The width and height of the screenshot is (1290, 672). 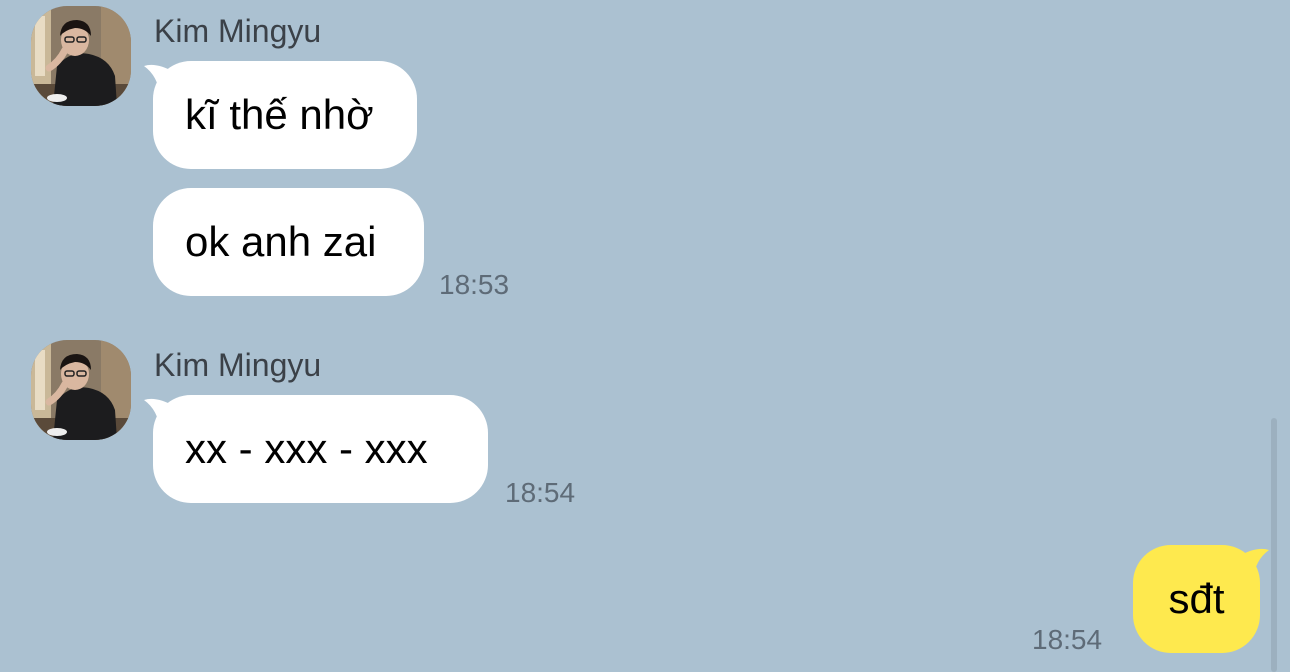 I want to click on message-bubble: xx - xxx - xxx, so click(x=320, y=449).